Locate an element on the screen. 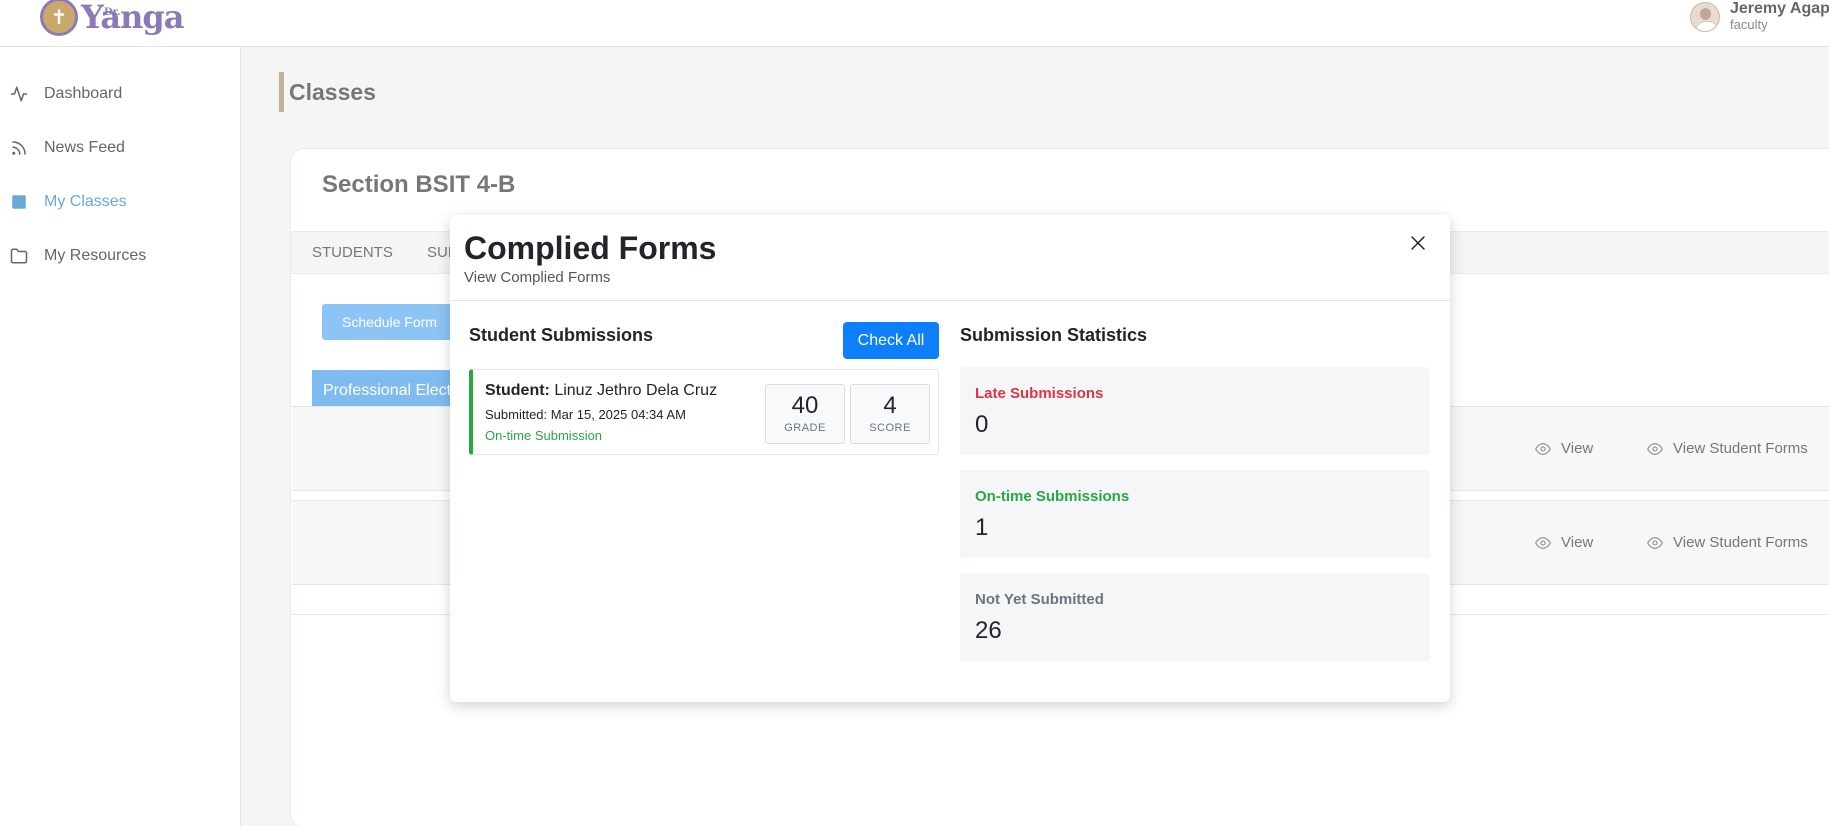  sidebar-item-news-feed: News Feed is located at coordinates (120, 148).